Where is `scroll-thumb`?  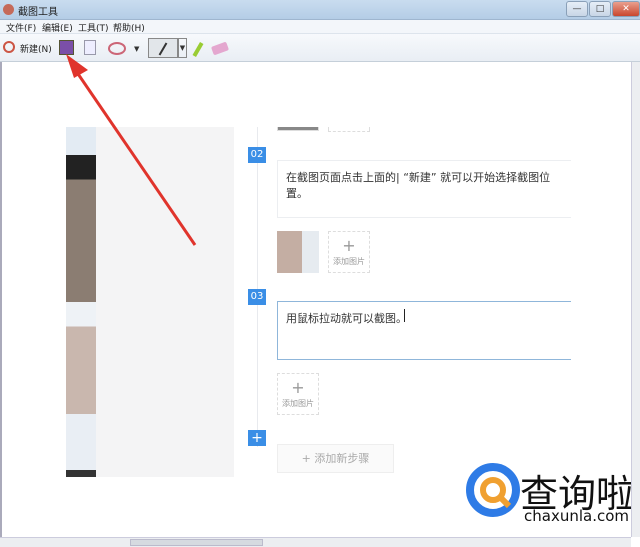 scroll-thumb is located at coordinates (196, 542).